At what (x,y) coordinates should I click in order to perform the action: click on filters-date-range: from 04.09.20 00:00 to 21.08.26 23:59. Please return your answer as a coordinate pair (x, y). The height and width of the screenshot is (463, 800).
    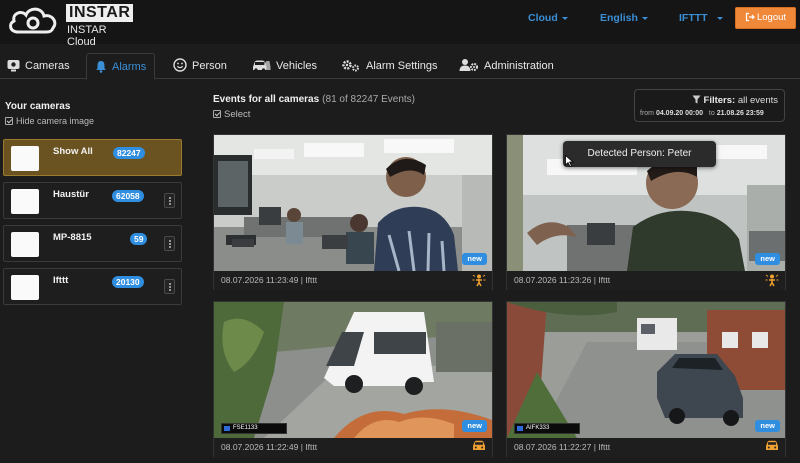
    Looking at the image, I should click on (702, 113).